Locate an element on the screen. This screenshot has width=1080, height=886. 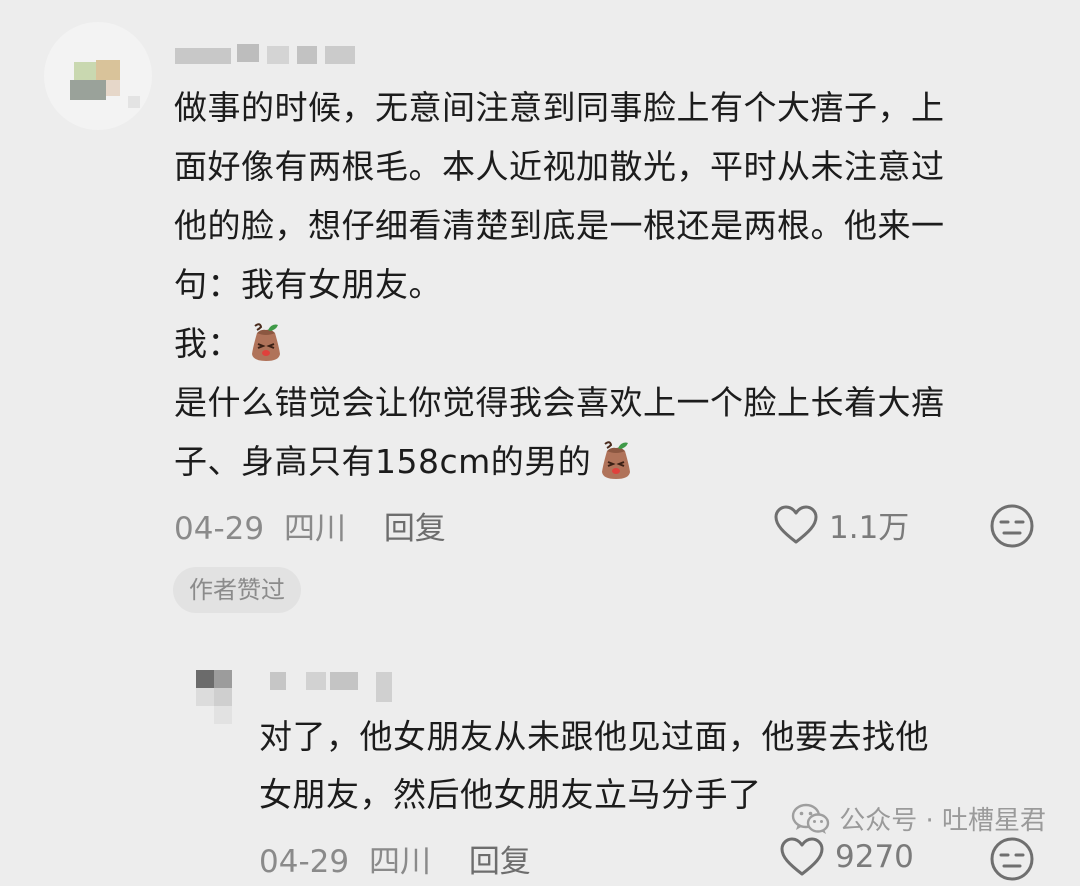
reply-meta: 04-29 四川 回复 is located at coordinates (395, 858).